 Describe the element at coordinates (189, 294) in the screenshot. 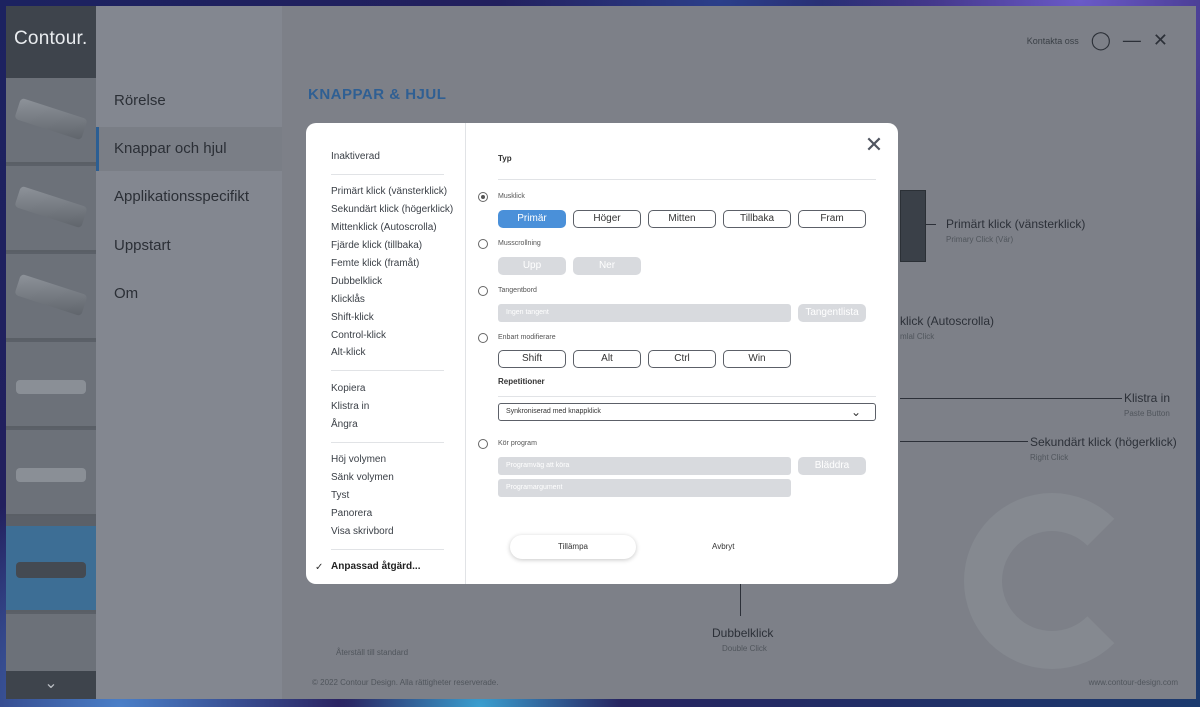

I see `nav-item-om: Om` at that location.